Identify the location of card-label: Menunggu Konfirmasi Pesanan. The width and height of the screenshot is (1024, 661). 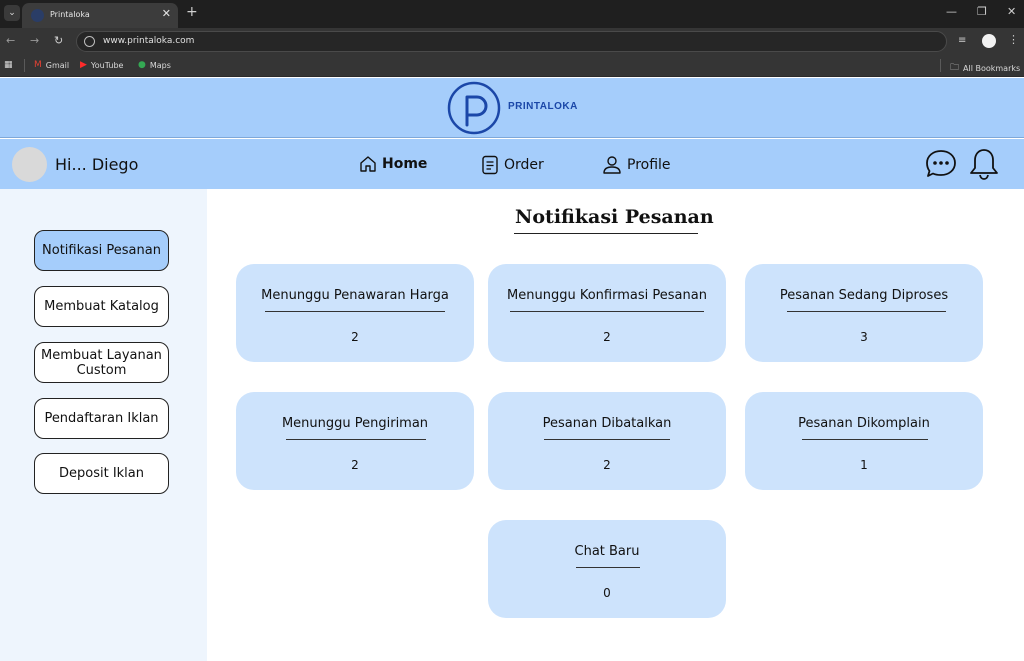
(607, 295).